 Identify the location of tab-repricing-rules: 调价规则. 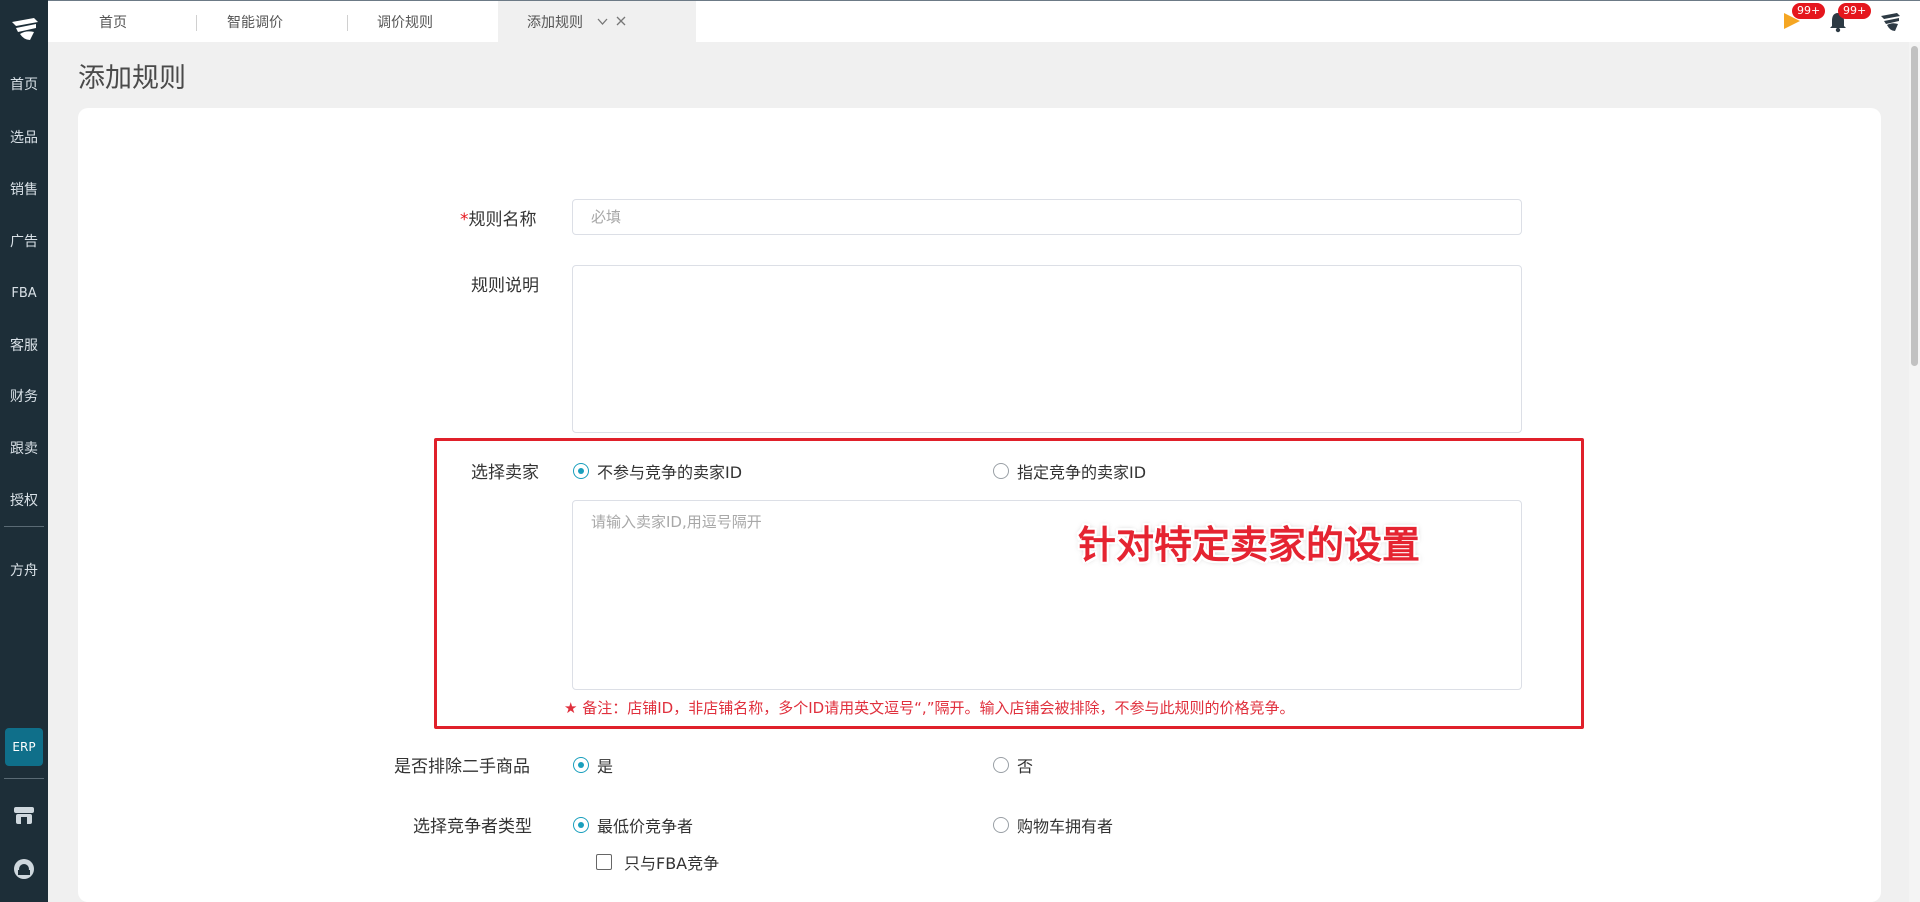
(405, 22).